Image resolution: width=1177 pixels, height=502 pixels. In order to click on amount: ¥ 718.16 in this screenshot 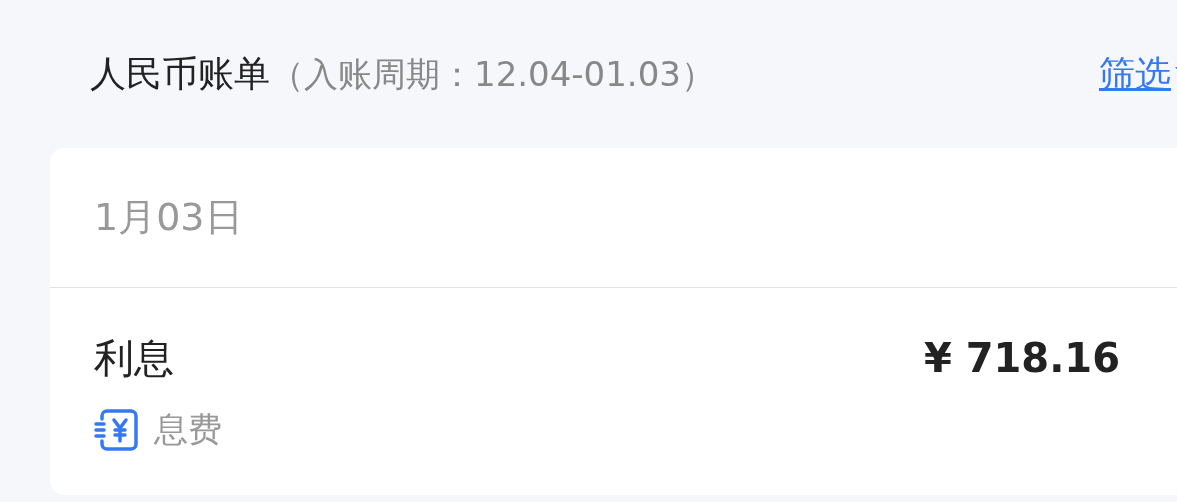, I will do `click(1021, 358)`.